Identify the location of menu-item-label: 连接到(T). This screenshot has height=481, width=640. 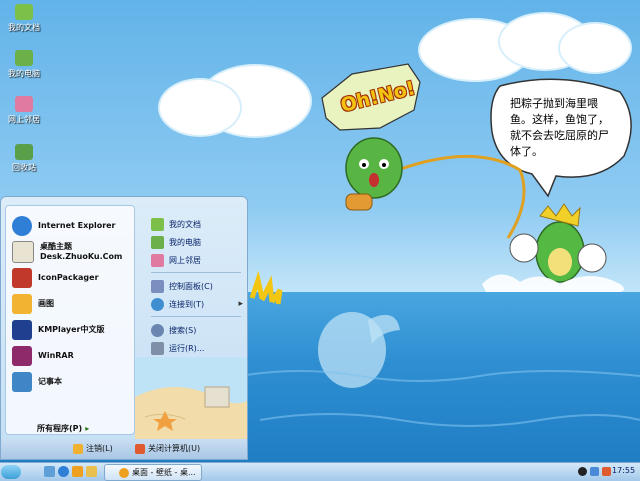
(187, 304).